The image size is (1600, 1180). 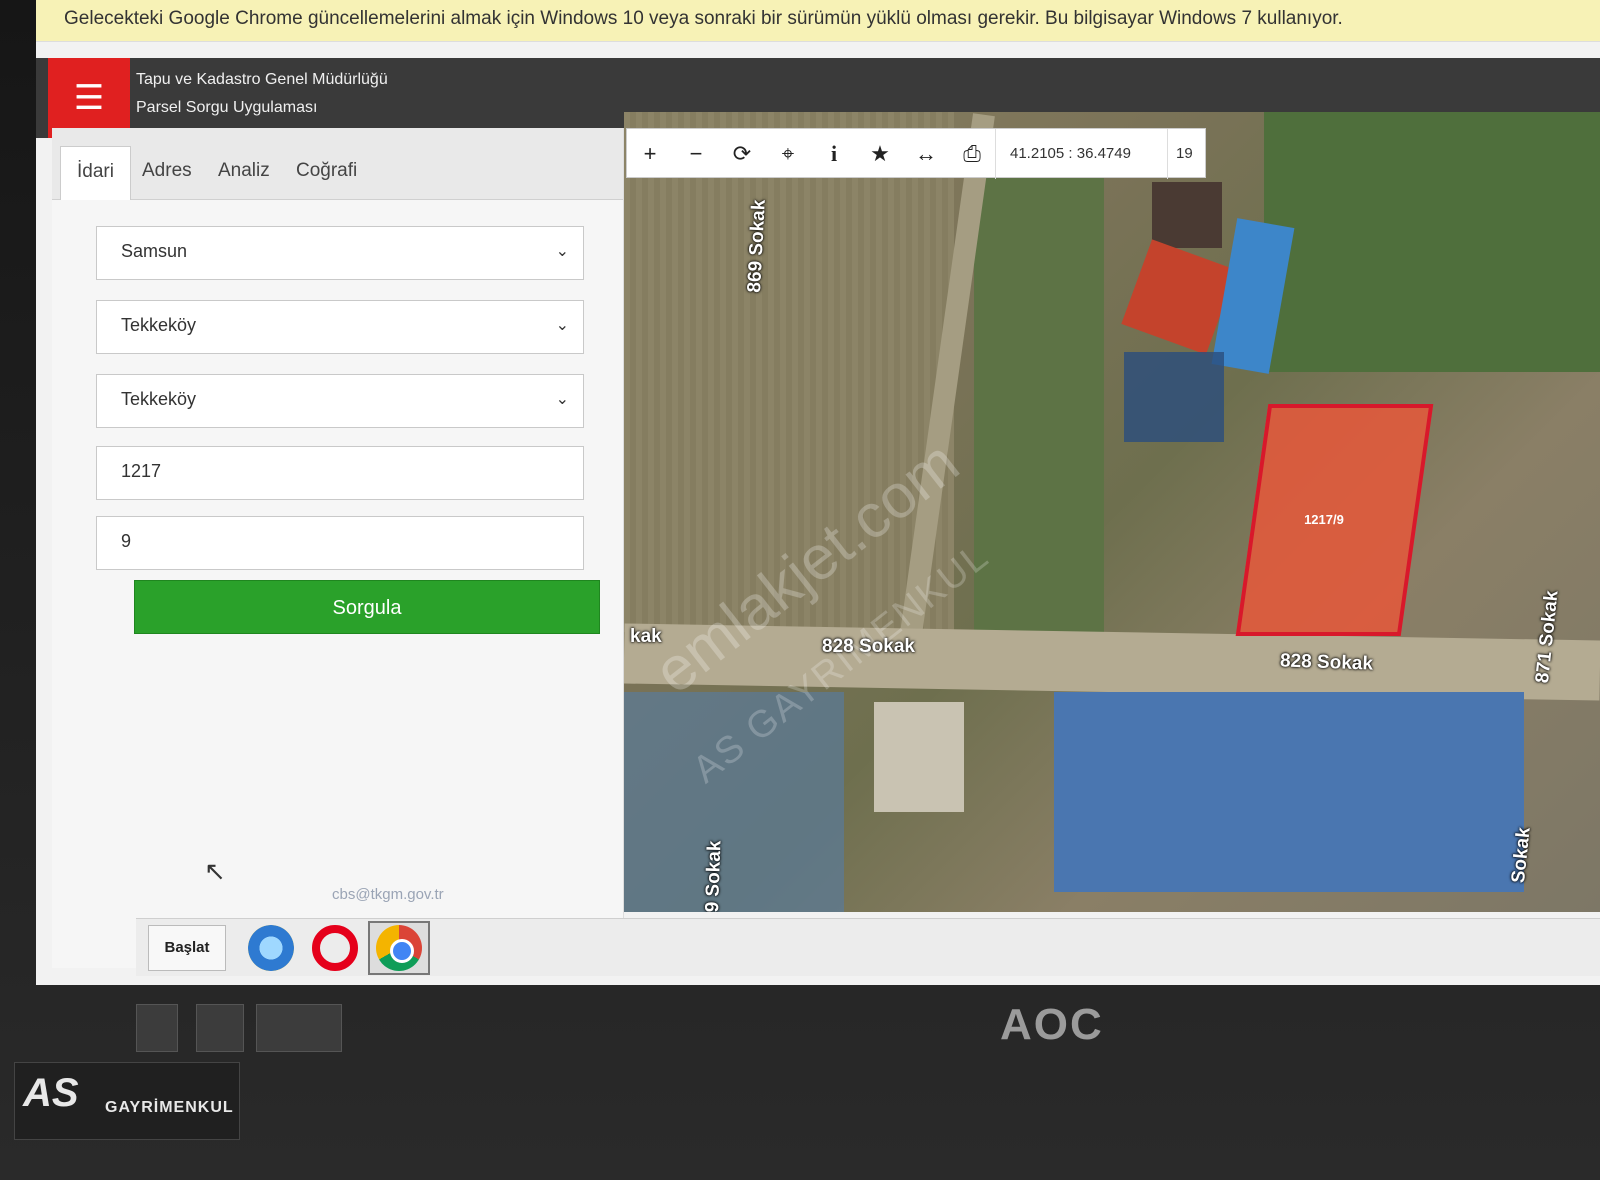 What do you see at coordinates (51, 1093) in the screenshot?
I see `agency-logo-mark: AS` at bounding box center [51, 1093].